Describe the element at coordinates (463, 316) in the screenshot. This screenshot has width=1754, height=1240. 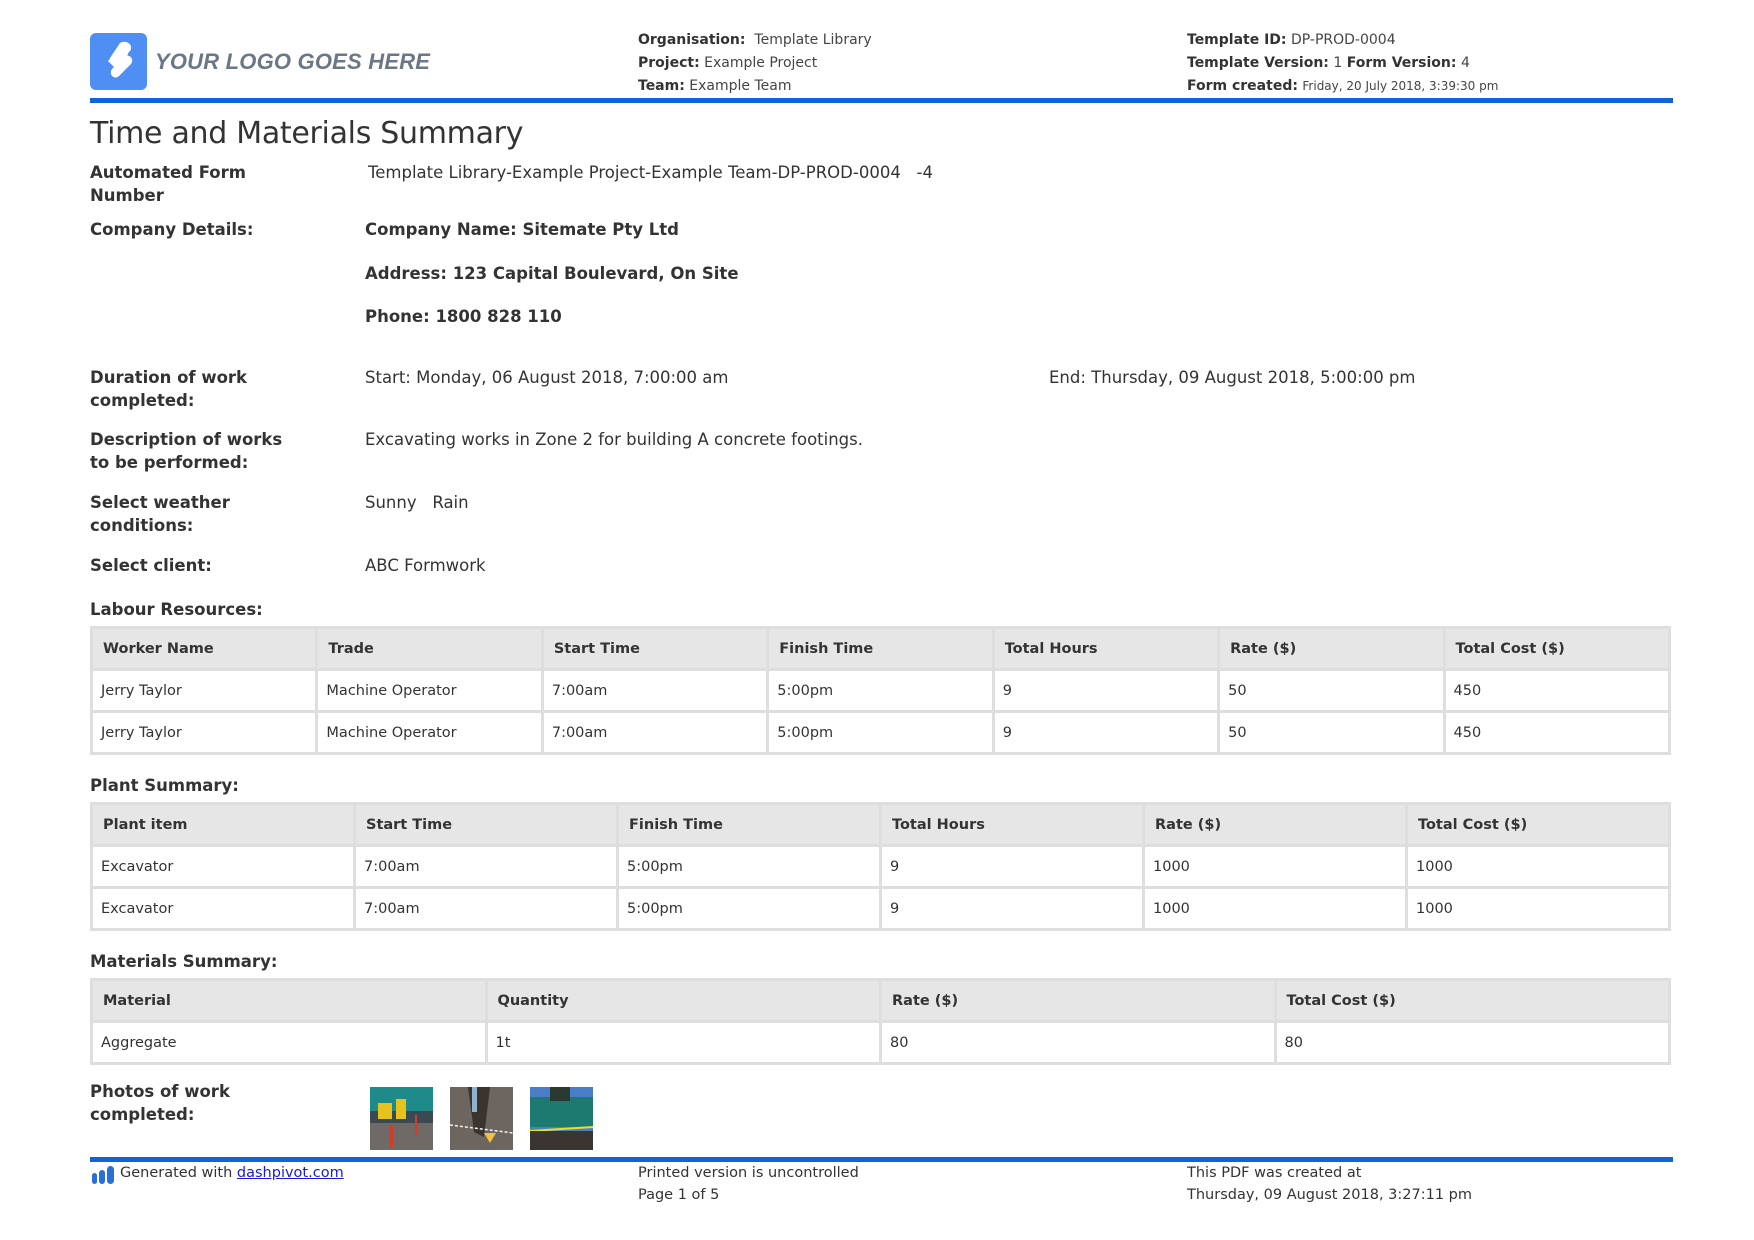
I see `company-phone: Phone: 1800 828 110` at that location.